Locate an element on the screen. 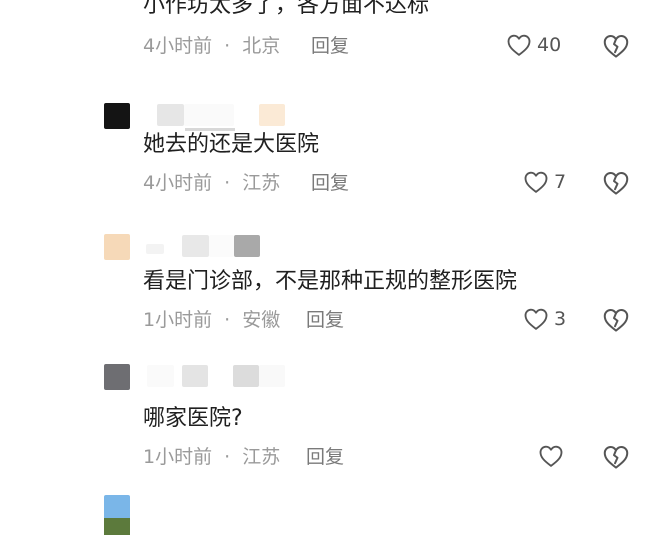 The width and height of the screenshot is (660, 535). like-button is located at coordinates (553, 456).